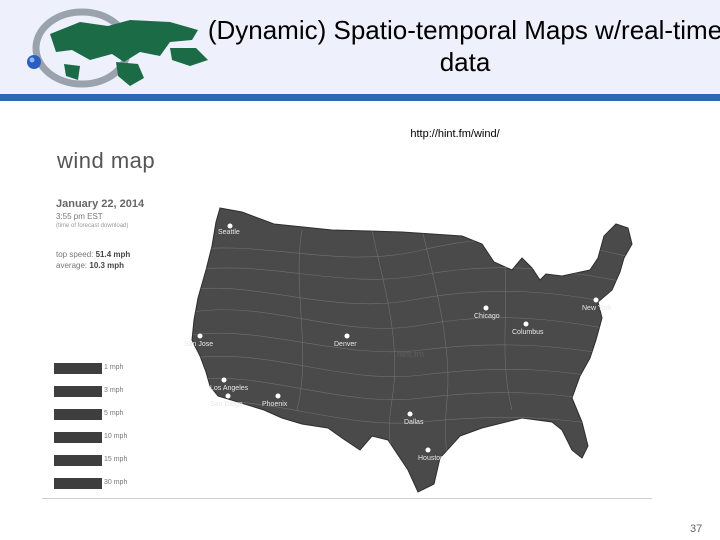 This screenshot has height=540, width=720. What do you see at coordinates (597, 308) in the screenshot?
I see `city-label-new-york: New York` at bounding box center [597, 308].